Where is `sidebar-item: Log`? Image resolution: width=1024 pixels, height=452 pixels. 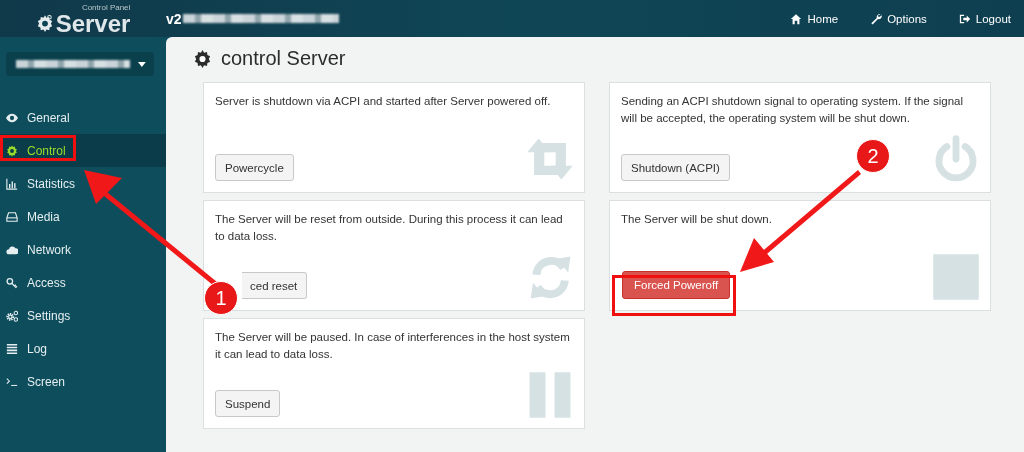 sidebar-item: Log is located at coordinates (83, 348).